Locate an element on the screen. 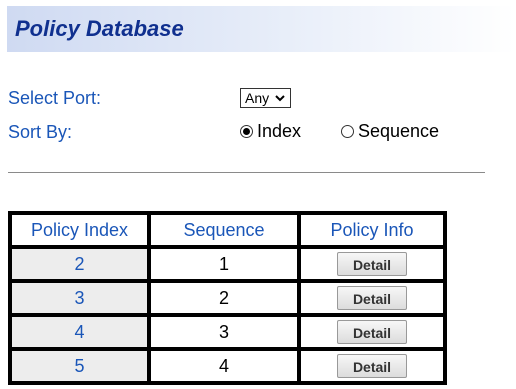  table-row: 3 2 Detail is located at coordinates (227, 298).